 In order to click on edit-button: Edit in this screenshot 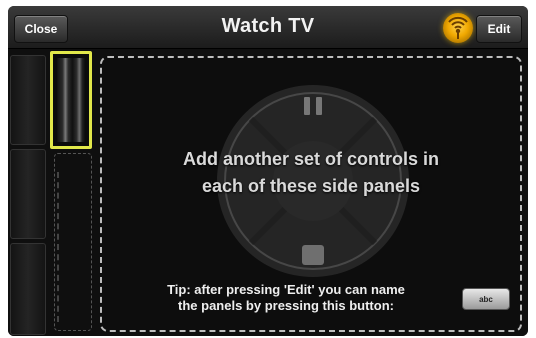, I will do `click(499, 29)`.